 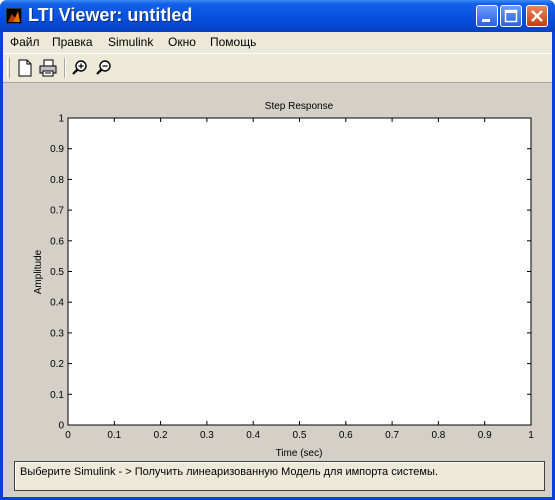 I want to click on x-axis-label: Time (sec), so click(x=299, y=453).